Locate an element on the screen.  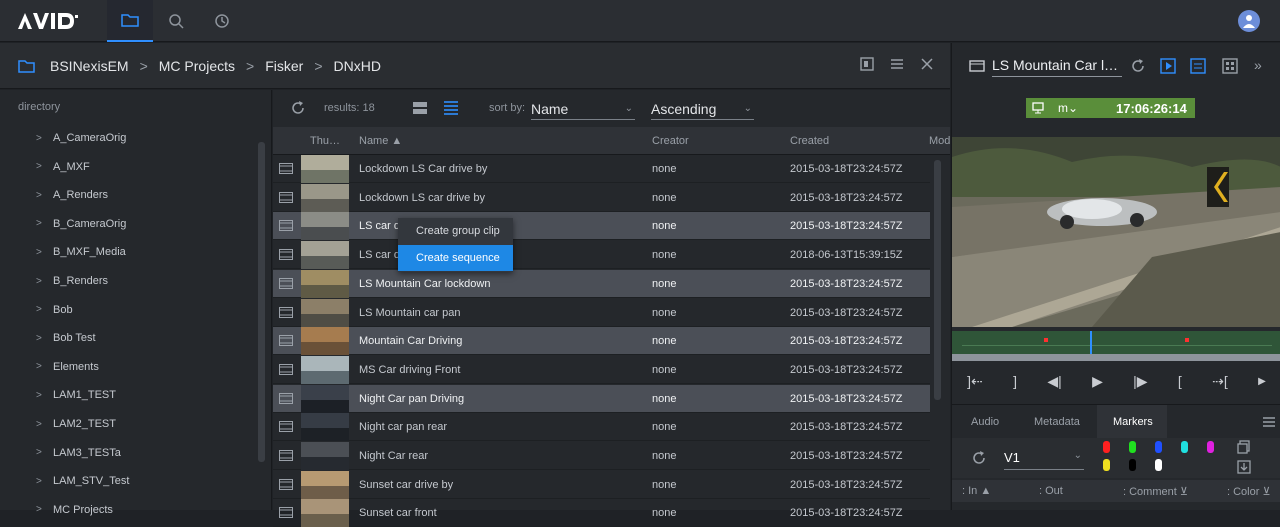
mark-out-icon: ] is located at coordinates (1015, 381).